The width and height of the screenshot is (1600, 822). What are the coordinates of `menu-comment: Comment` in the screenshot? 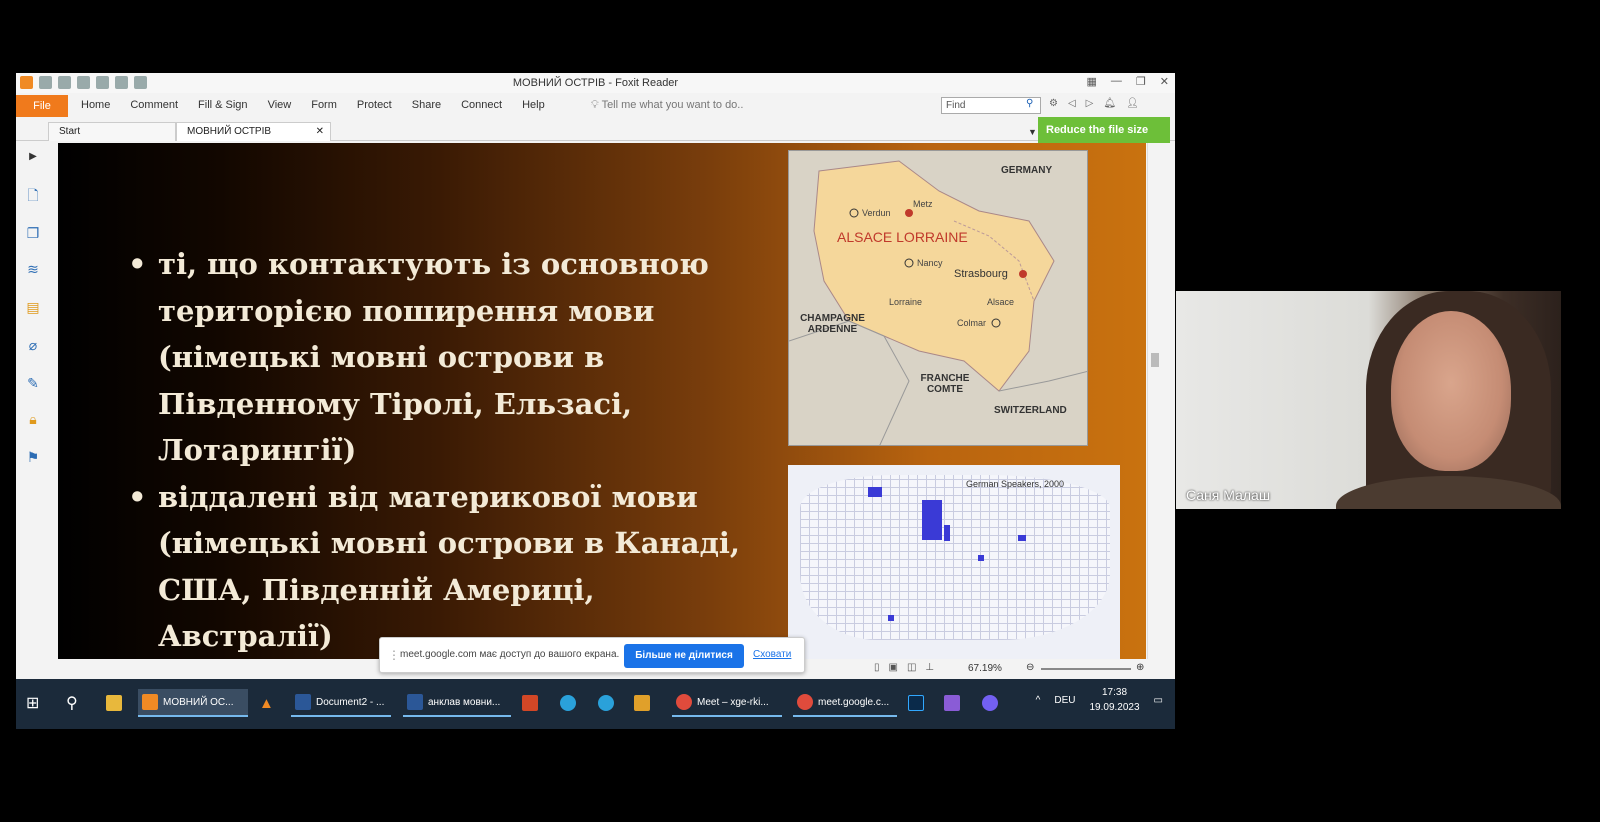 It's located at (154, 105).